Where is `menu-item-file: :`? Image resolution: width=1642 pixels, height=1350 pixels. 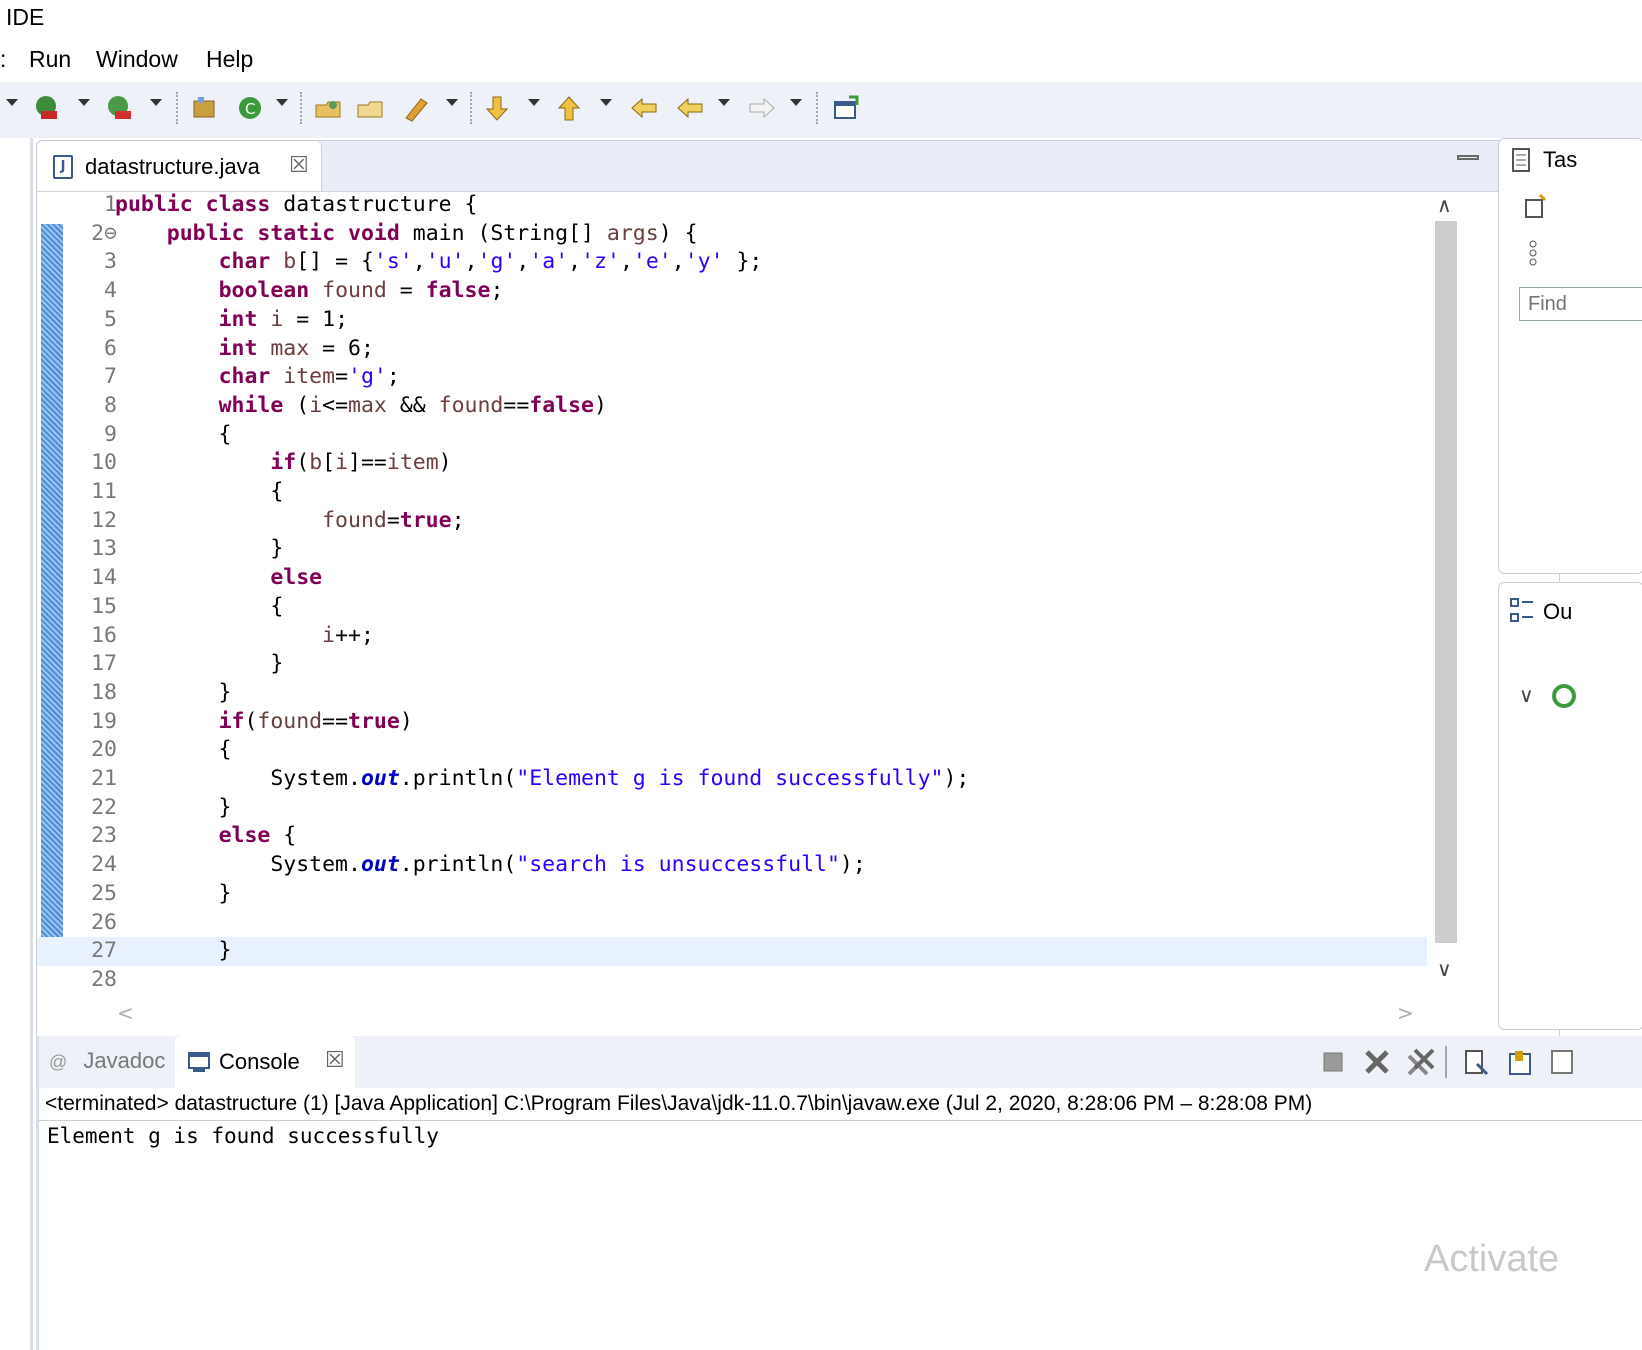
menu-item-file: : is located at coordinates (3, 59).